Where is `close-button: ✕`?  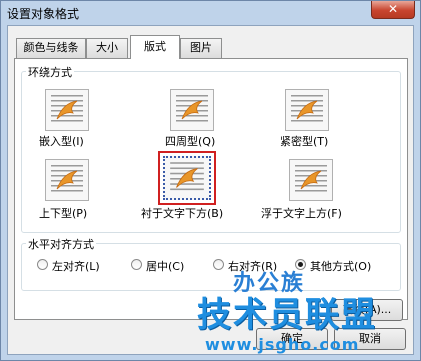
close-button: ✕ is located at coordinates (393, 10).